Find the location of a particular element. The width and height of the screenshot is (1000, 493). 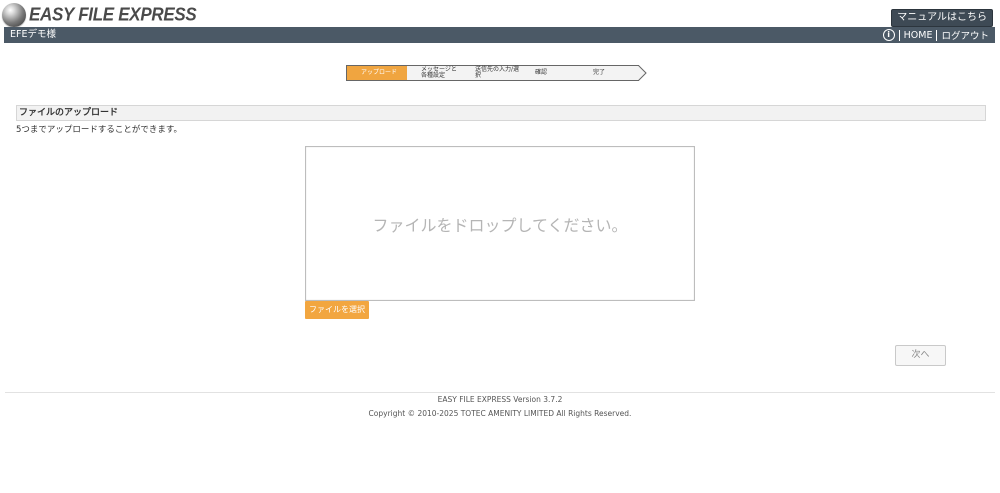

step-upload: アップロード is located at coordinates (382, 73).